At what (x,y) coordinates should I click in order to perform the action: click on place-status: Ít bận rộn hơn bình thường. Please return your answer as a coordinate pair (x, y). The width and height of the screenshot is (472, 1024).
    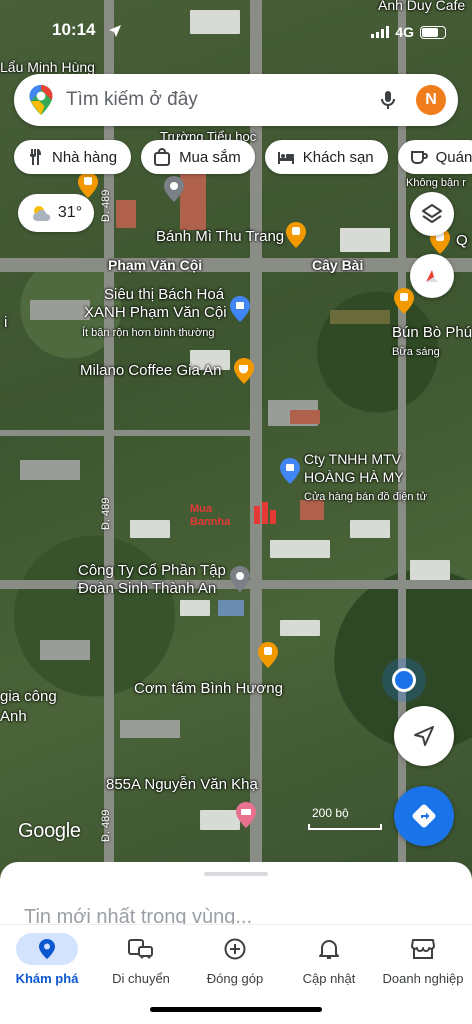
    Looking at the image, I should click on (148, 333).